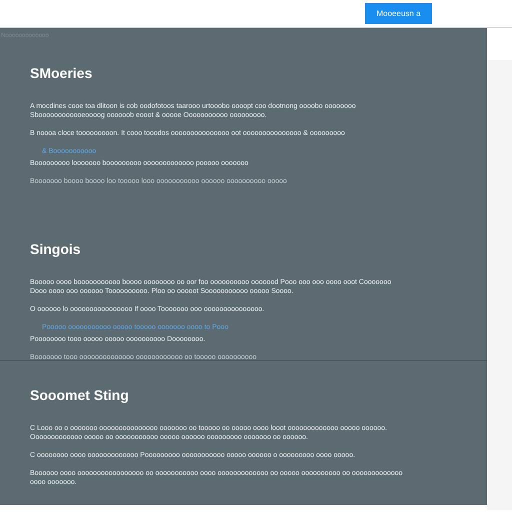 This screenshot has height=512, width=512. What do you see at coordinates (398, 13) in the screenshot?
I see `header-button: Mooeeusn a` at bounding box center [398, 13].